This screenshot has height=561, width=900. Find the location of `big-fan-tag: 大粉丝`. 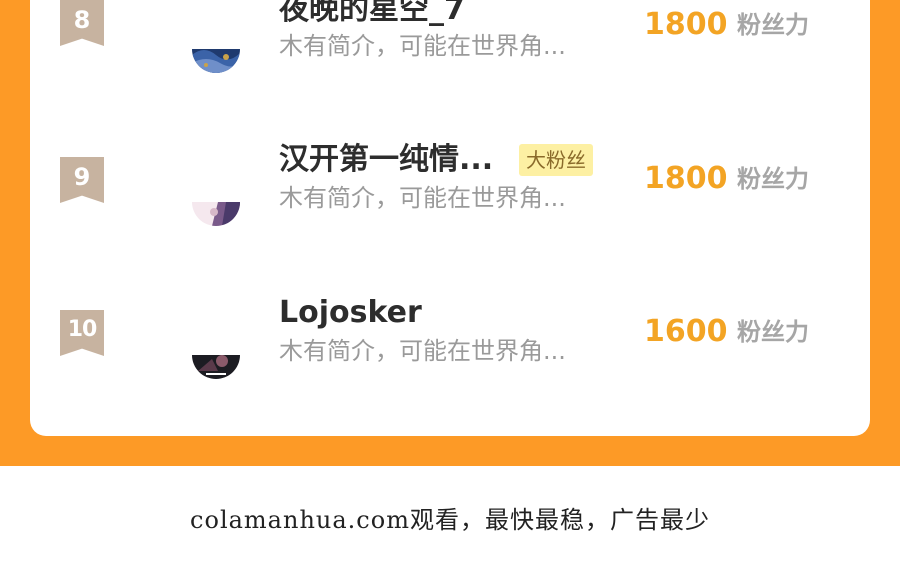

big-fan-tag: 大粉丝 is located at coordinates (556, 160).